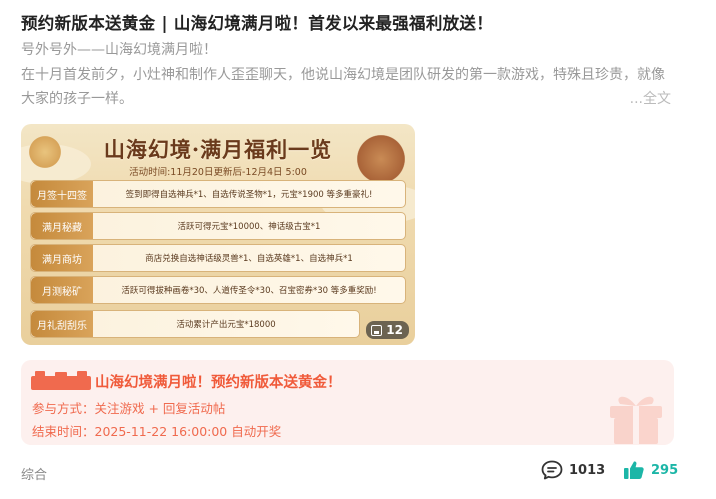  I want to click on banner-reward-row: 月测秘矿 活跃可得拔种画卷*30、人道传圣令*30、召宝密券*30 等多重奖励!, so click(218, 290).